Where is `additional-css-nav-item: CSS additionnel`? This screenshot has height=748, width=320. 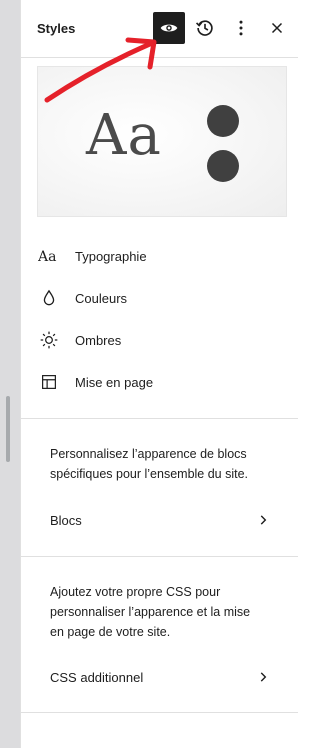 additional-css-nav-item: CSS additionnel is located at coordinates (160, 677).